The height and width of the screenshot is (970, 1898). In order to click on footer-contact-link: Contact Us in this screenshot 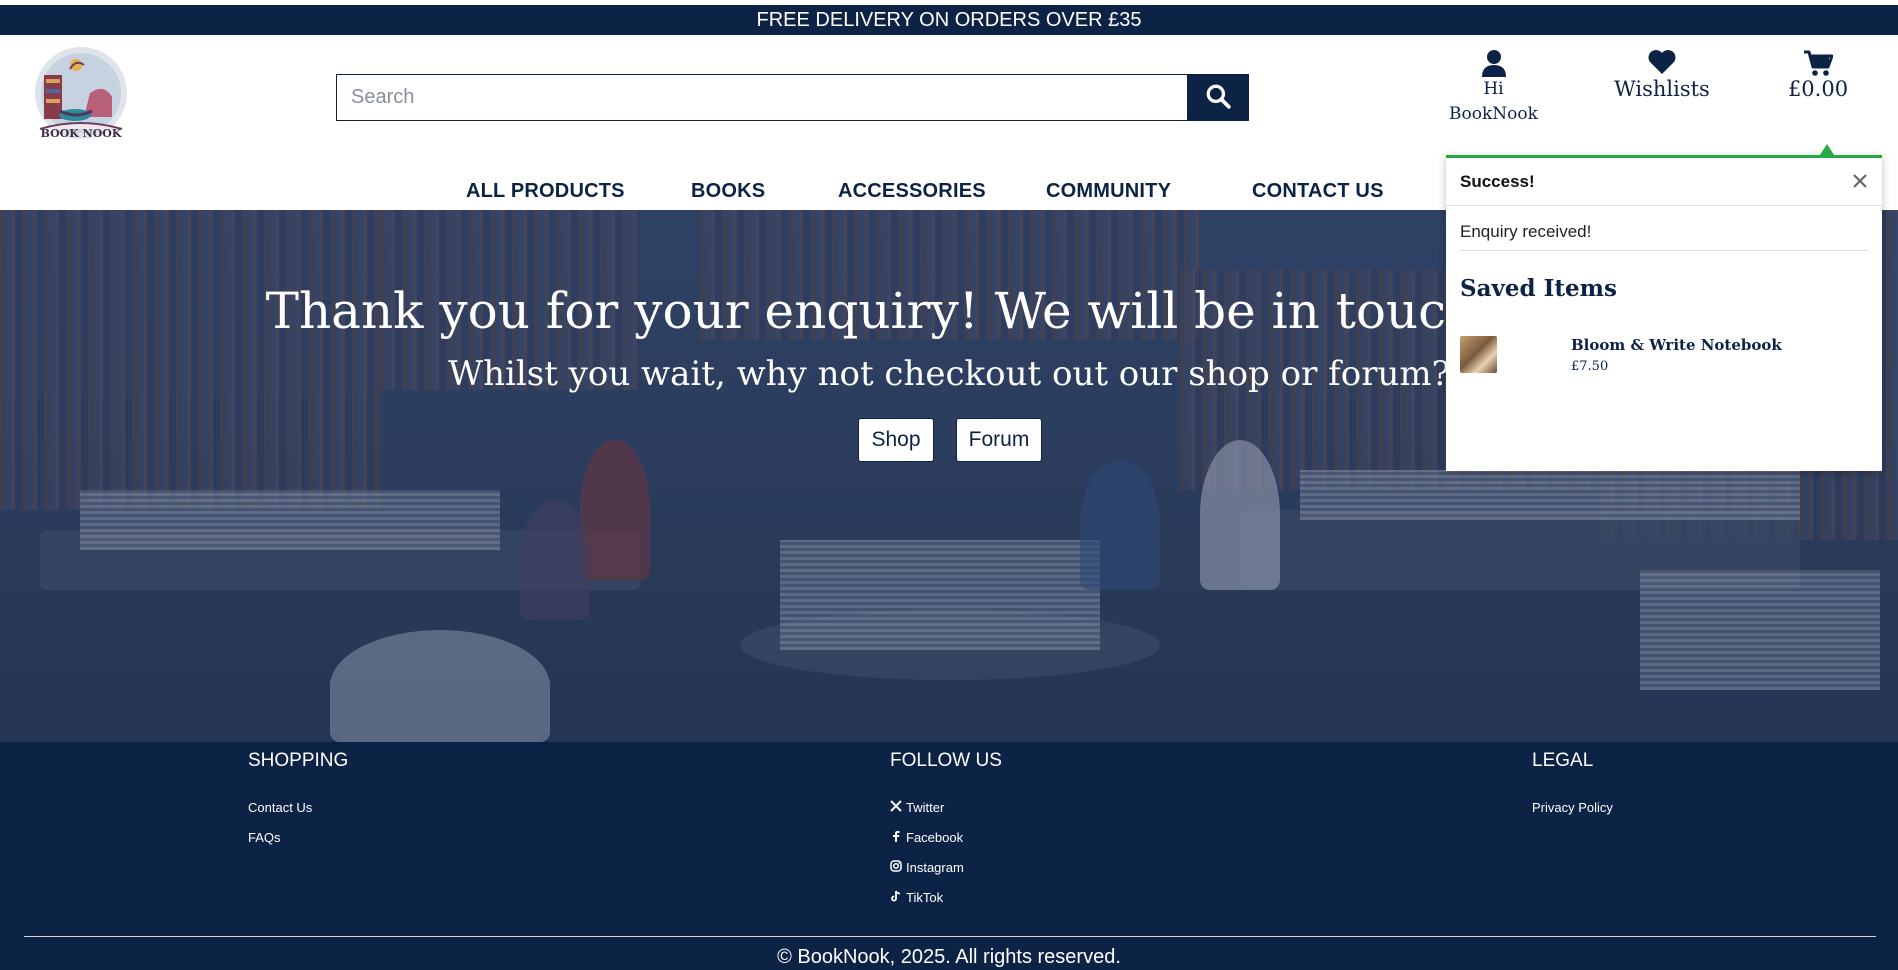, I will do `click(298, 807)`.